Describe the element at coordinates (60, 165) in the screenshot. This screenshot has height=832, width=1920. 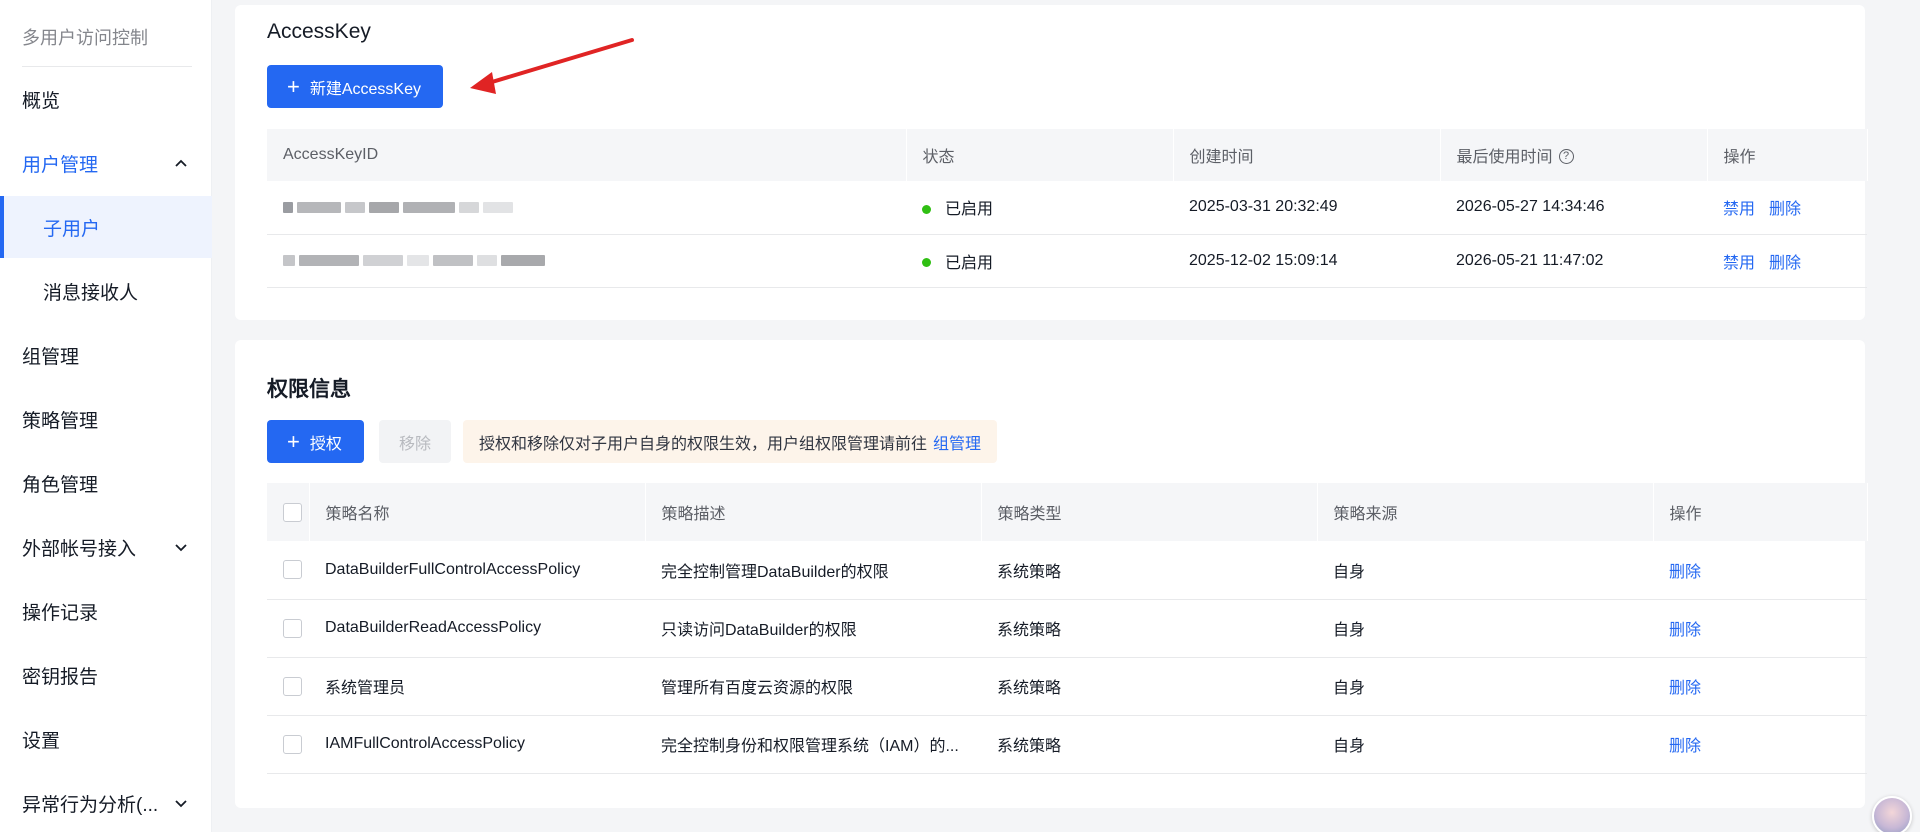
I see `sidebar-item-label: 用户管理` at that location.